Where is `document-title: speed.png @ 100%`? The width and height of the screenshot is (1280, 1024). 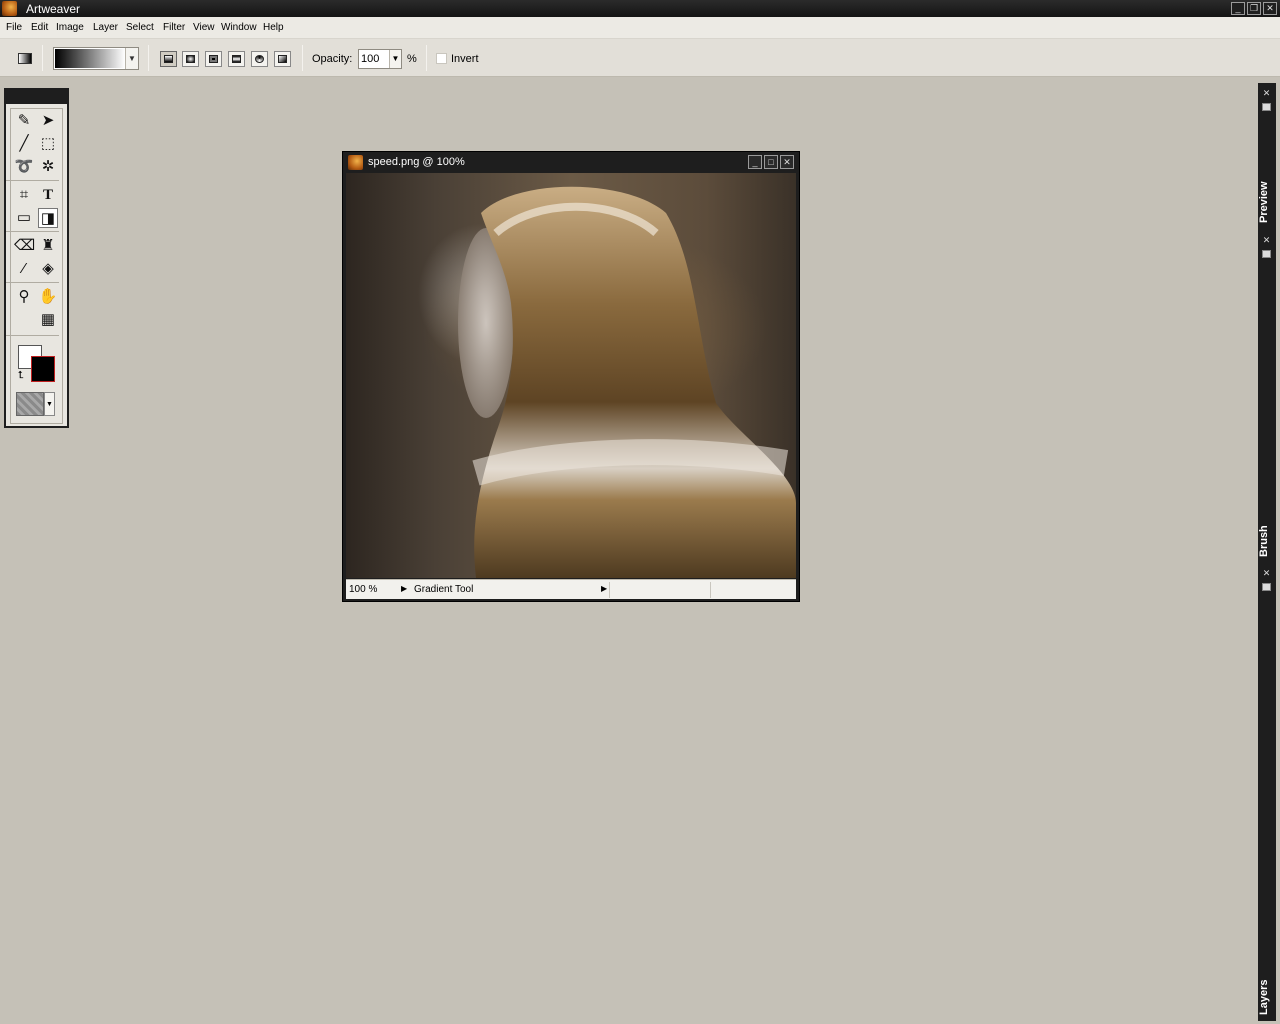 document-title: speed.png @ 100% is located at coordinates (416, 162).